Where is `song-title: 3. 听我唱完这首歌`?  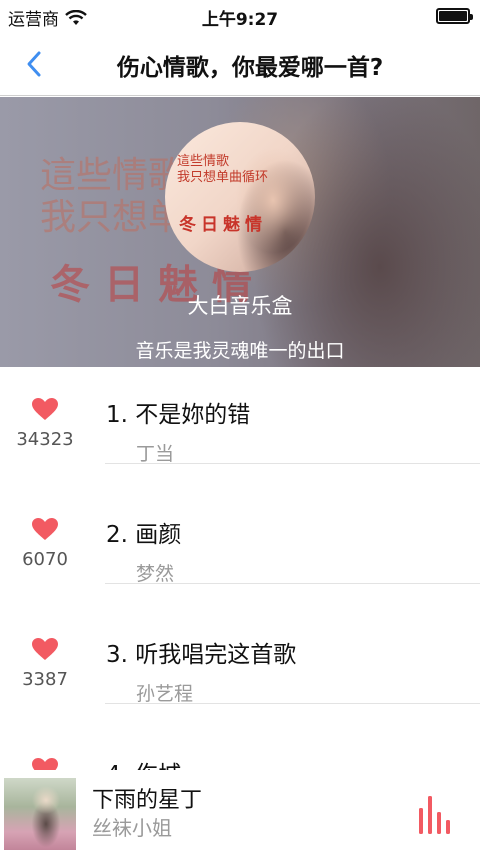
song-title: 3. 听我唱完这首歌 is located at coordinates (201, 655).